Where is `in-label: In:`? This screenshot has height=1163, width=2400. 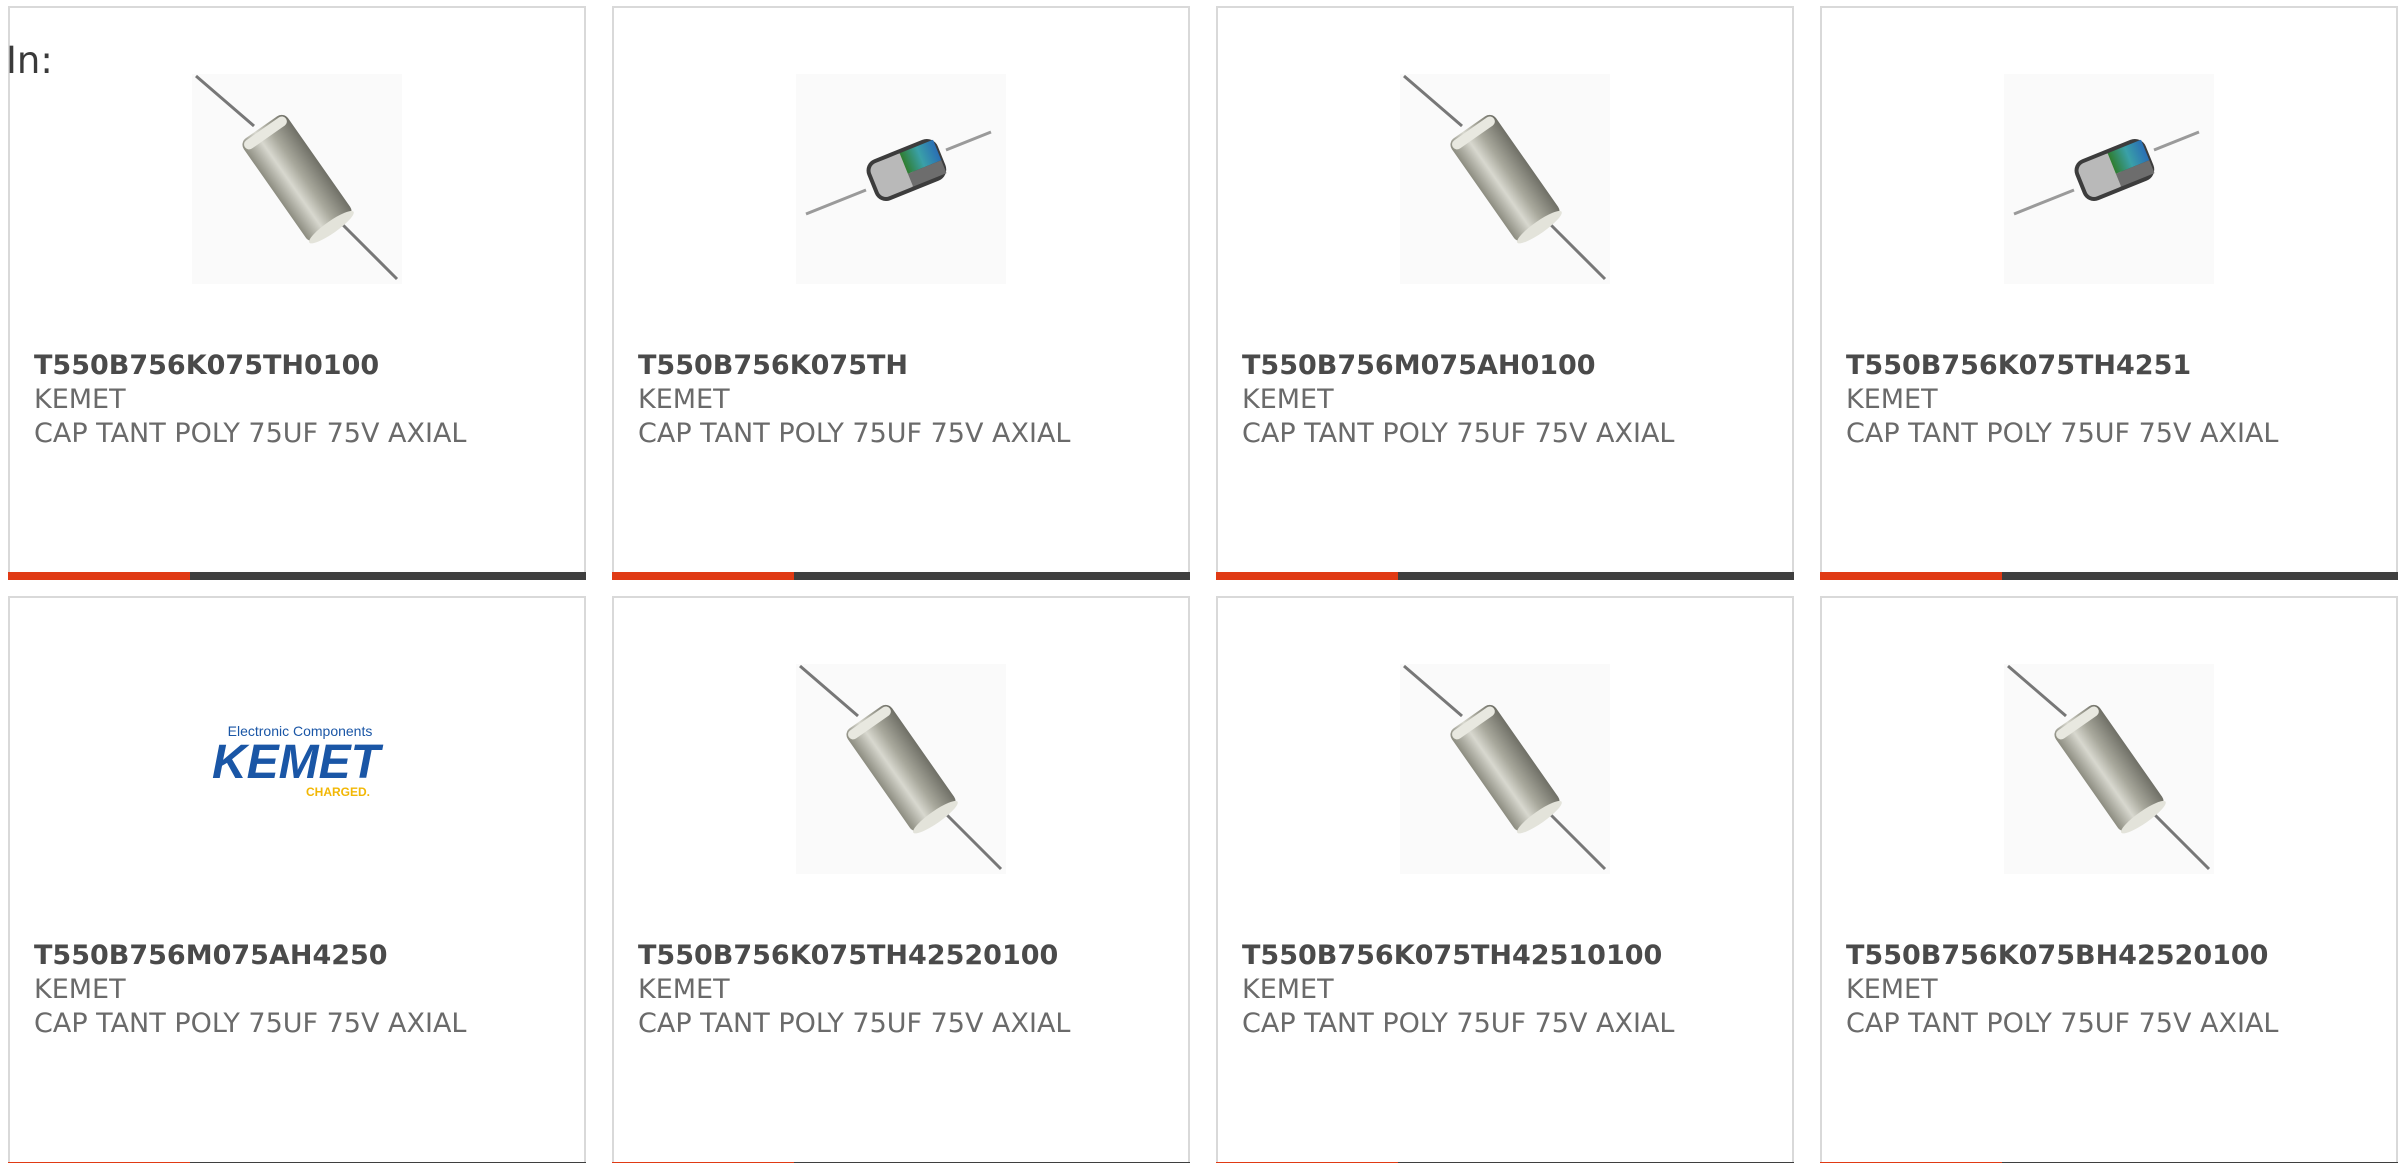
in-label: In: is located at coordinates (29, 60).